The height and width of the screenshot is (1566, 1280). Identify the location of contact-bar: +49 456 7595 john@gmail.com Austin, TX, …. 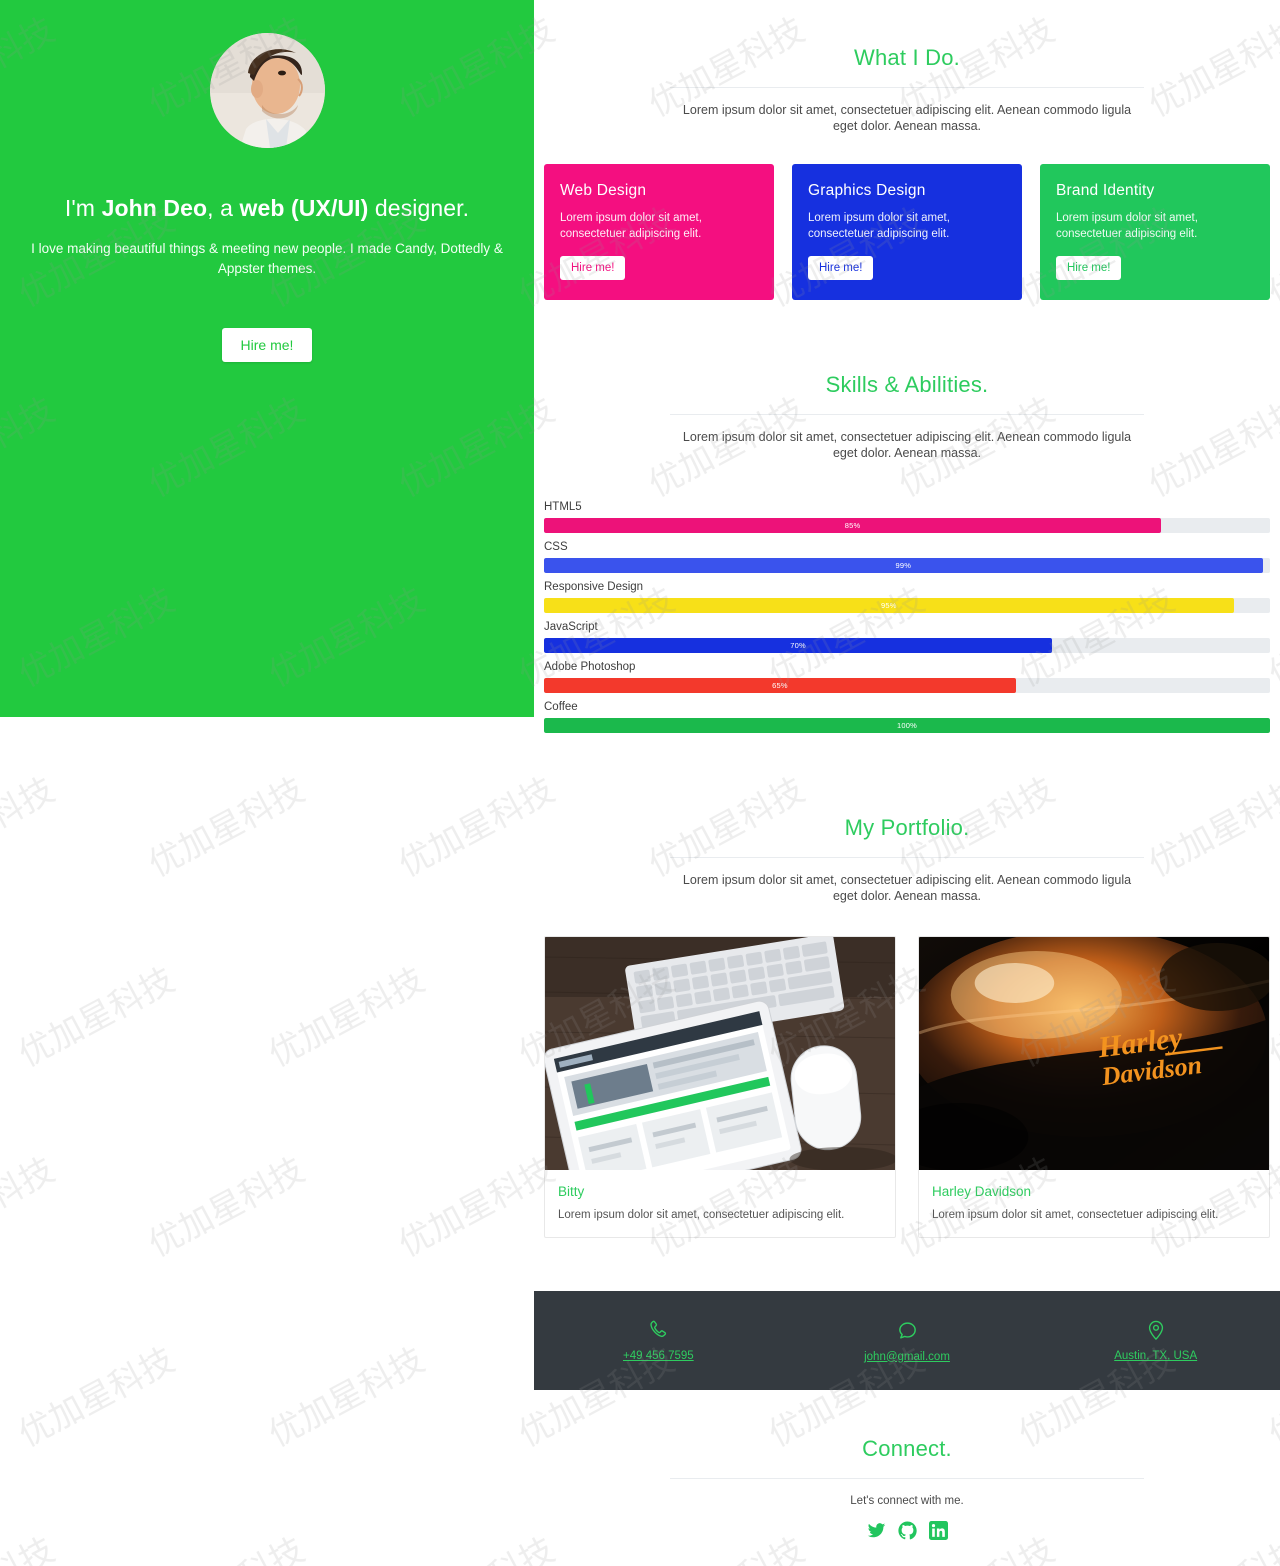
(907, 1340).